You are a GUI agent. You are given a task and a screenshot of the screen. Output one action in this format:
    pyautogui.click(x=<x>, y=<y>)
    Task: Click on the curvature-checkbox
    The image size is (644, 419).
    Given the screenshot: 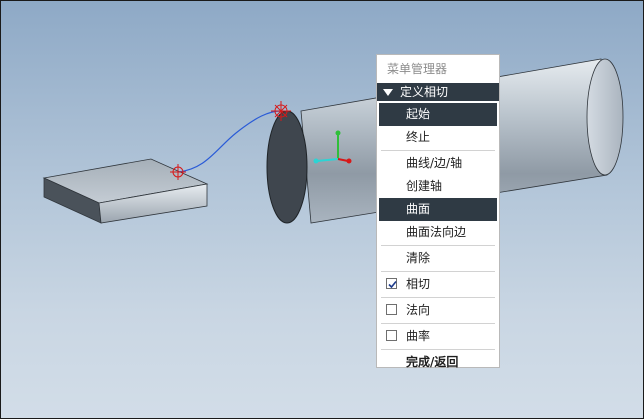 What is the action you would take?
    pyautogui.click(x=391, y=335)
    